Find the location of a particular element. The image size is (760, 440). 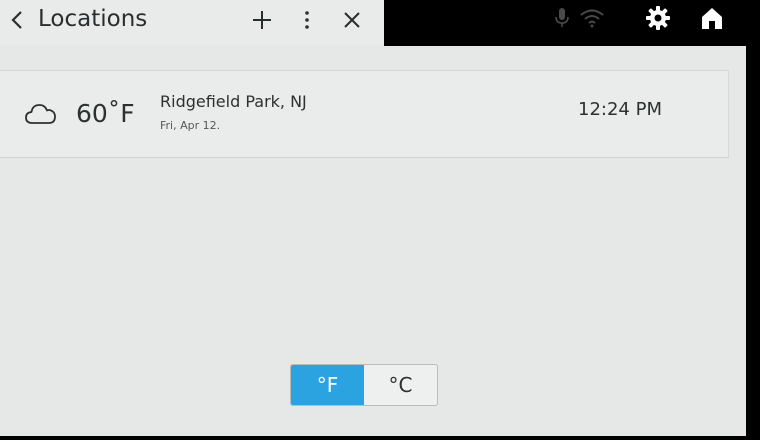

more-options-button is located at coordinates (307, 20).